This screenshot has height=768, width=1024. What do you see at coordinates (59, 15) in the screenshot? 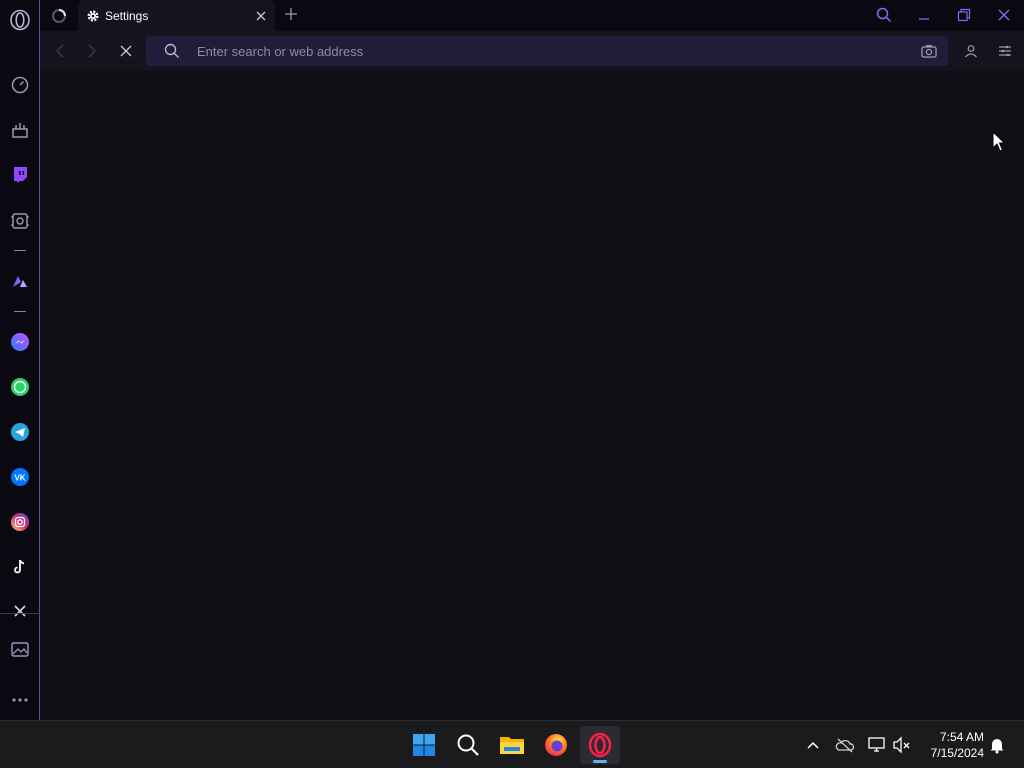
I see `loading-spinner-icon` at bounding box center [59, 15].